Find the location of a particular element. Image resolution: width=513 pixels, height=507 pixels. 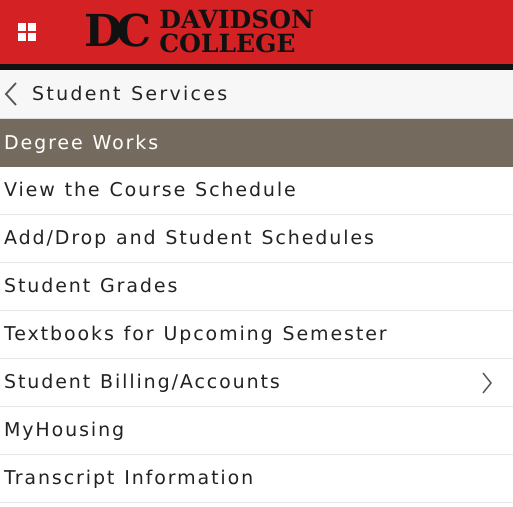

logo-text: DAVIDSON is located at coordinates (236, 20).